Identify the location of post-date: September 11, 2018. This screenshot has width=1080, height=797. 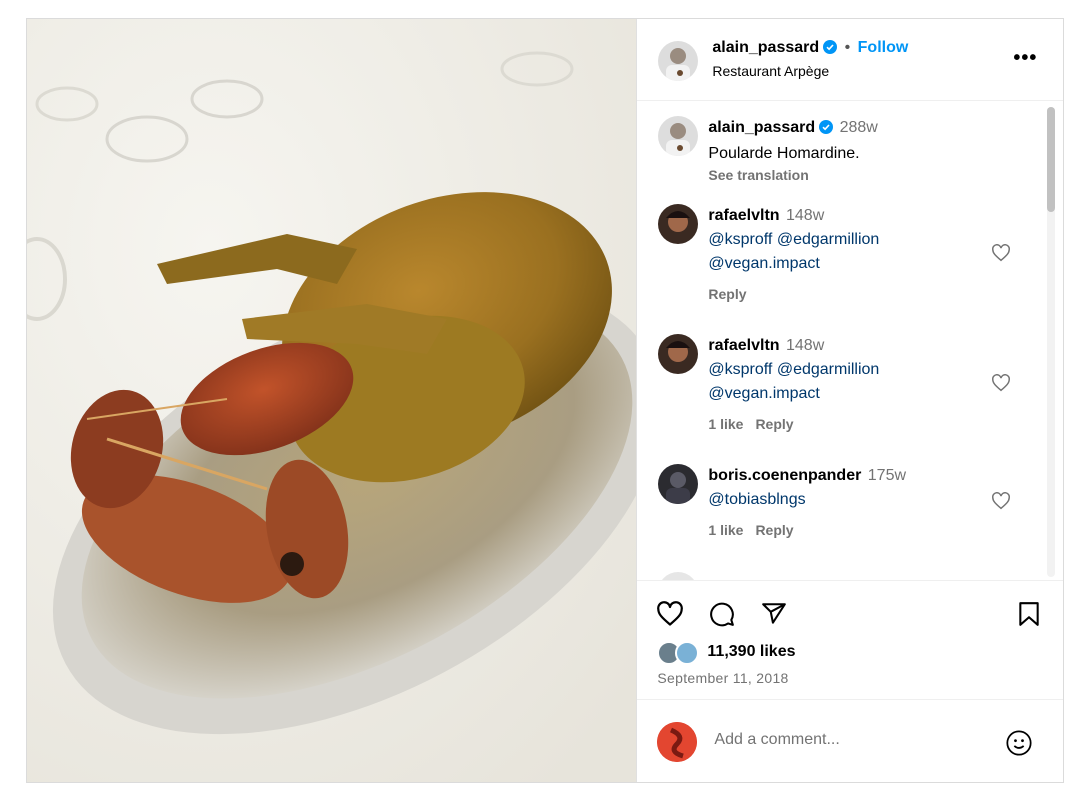
(722, 678).